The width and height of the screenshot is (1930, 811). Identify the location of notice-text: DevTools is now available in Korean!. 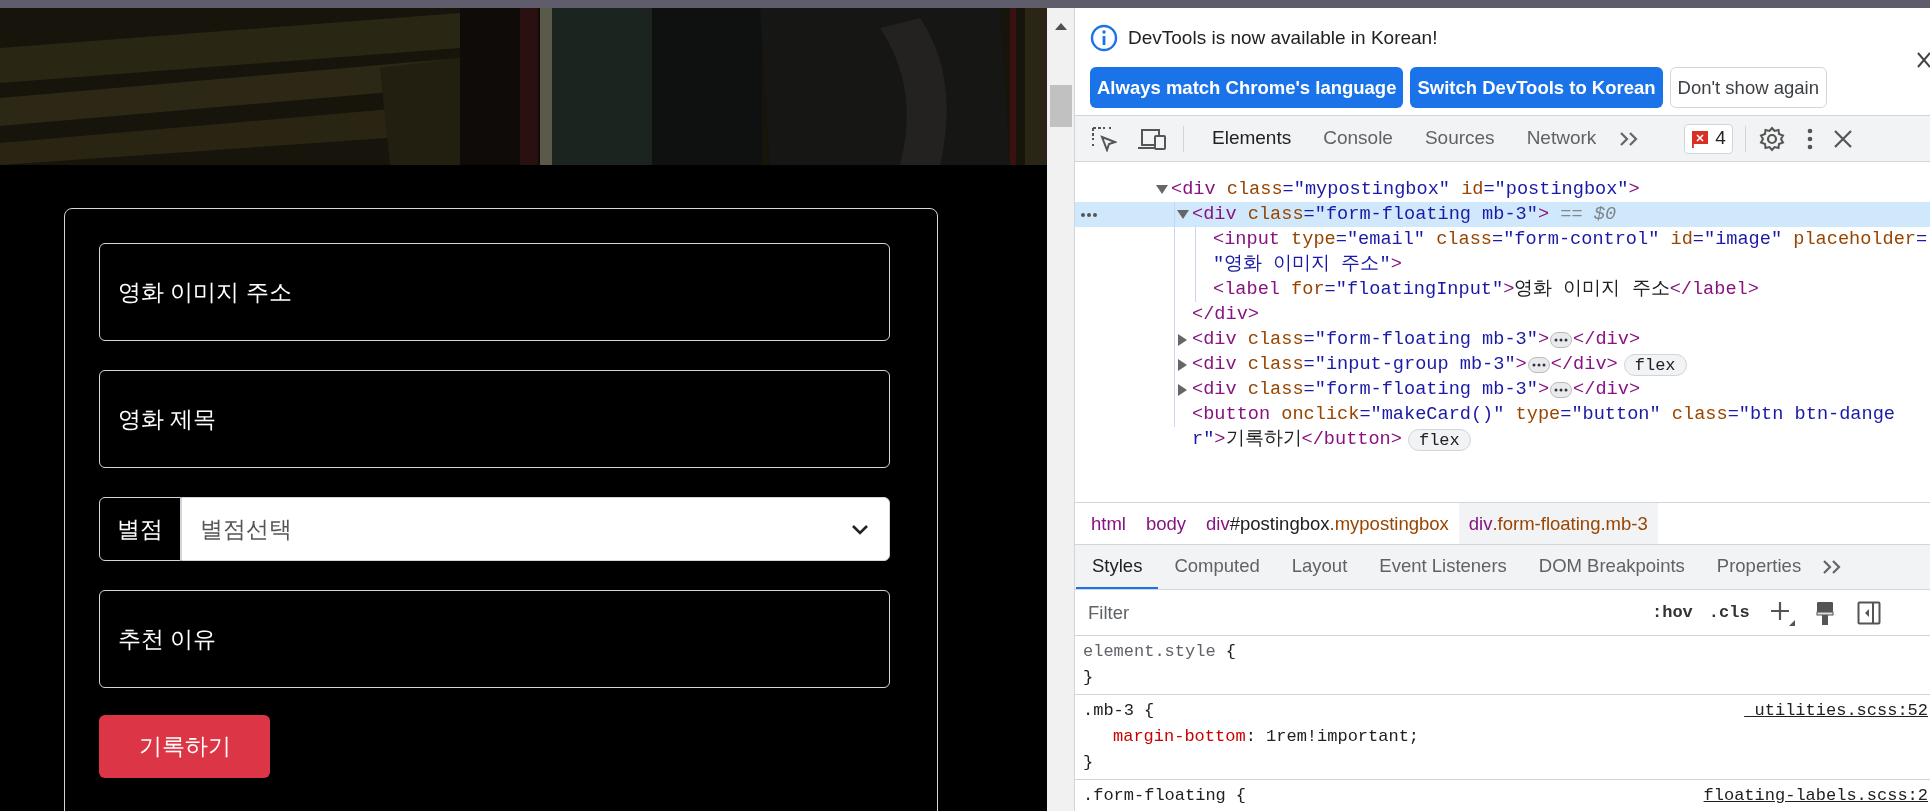
(1283, 37).